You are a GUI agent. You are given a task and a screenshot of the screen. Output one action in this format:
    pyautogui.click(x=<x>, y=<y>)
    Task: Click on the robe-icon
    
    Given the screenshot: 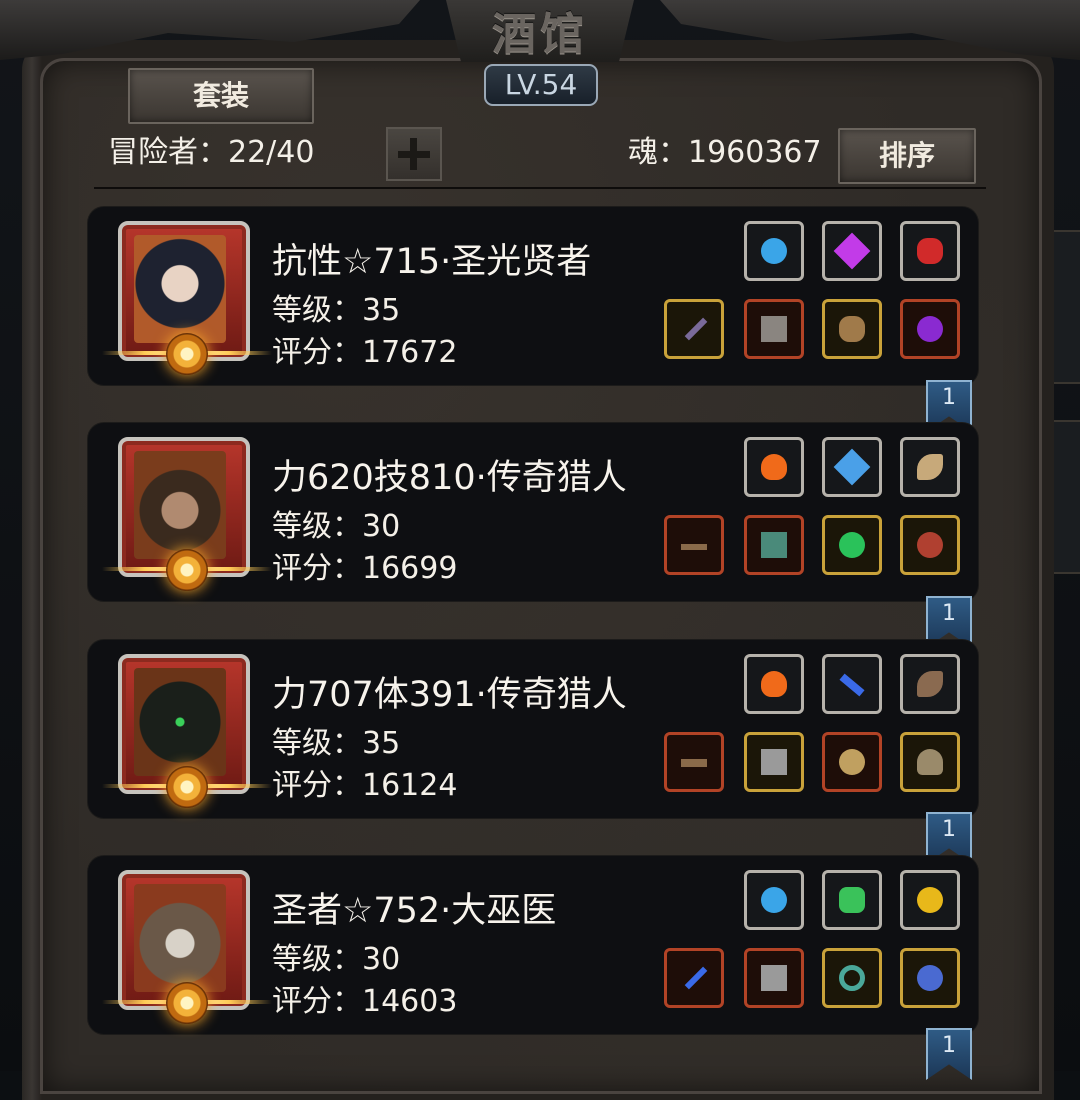 What is the action you would take?
    pyautogui.click(x=774, y=329)
    